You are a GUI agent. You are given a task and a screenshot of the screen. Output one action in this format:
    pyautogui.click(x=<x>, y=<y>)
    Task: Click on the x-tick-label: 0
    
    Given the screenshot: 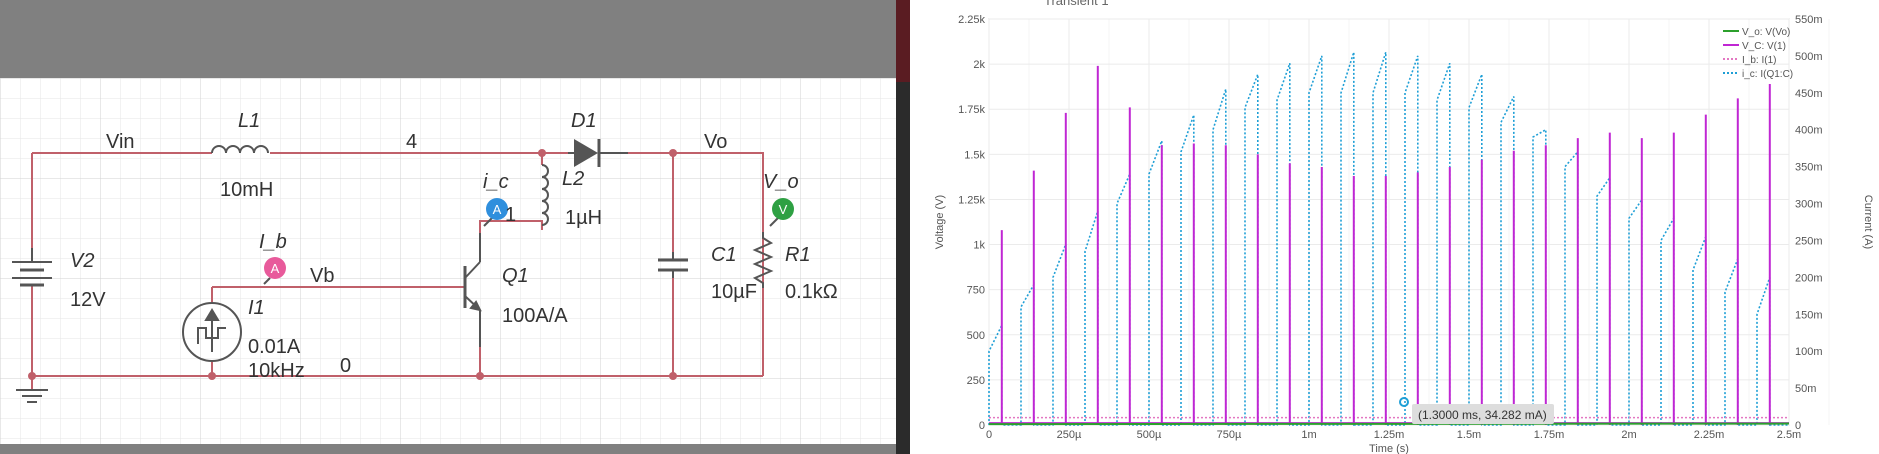 What is the action you would take?
    pyautogui.click(x=989, y=435)
    